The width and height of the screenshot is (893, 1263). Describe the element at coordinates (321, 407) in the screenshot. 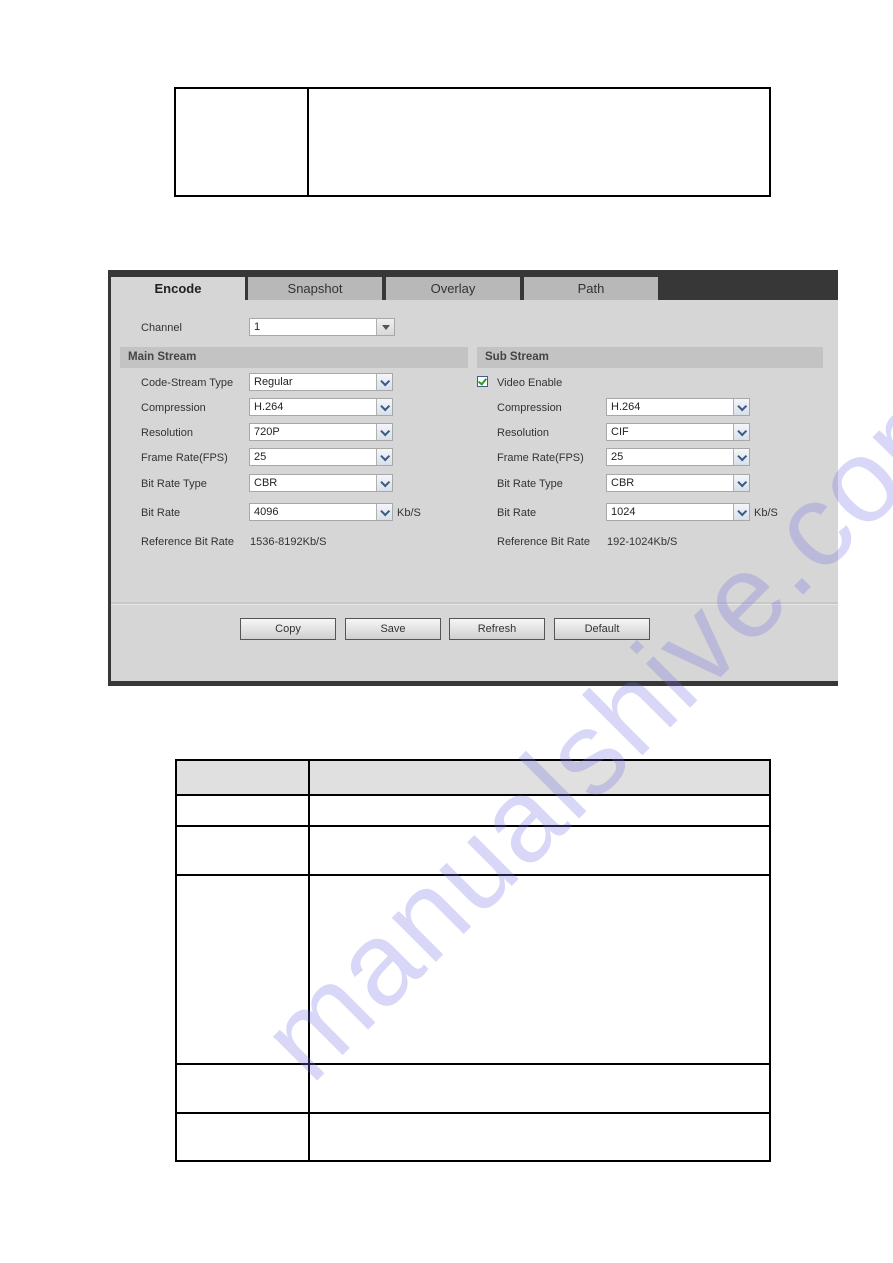

I see `main-compression-select: H.264` at that location.